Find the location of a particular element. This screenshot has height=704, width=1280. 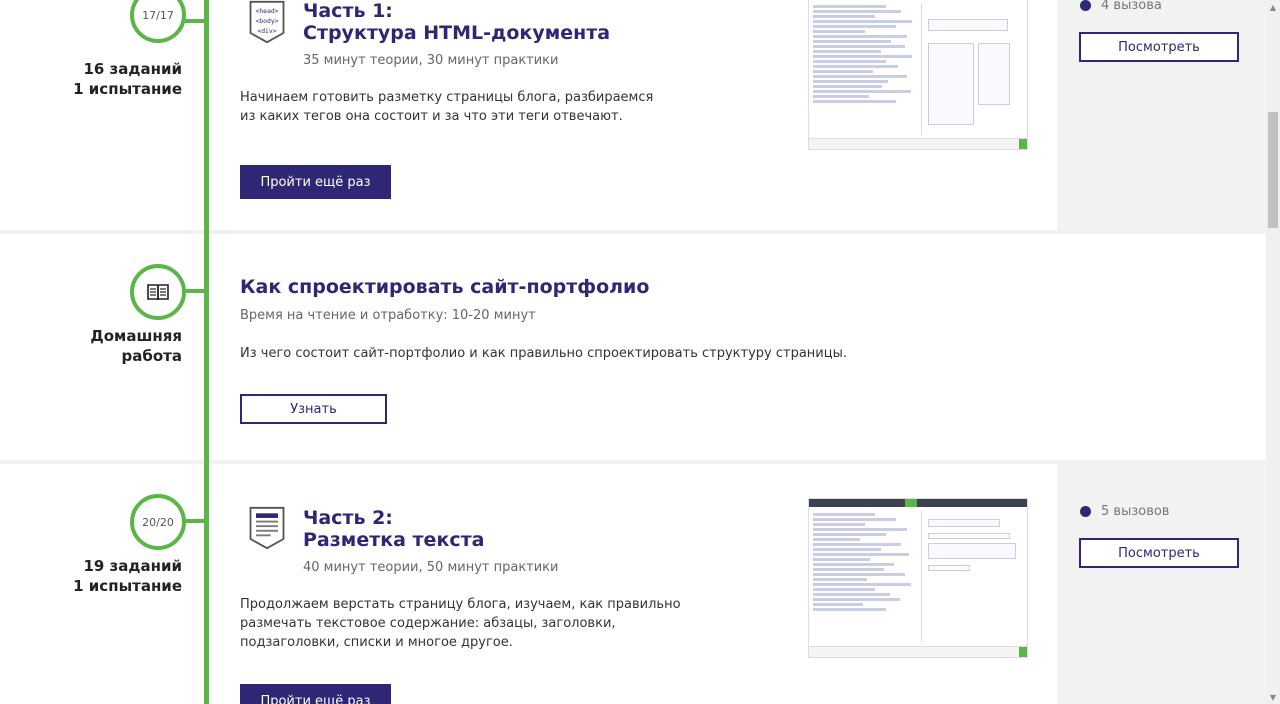

svg-text: <div> is located at coordinates (266, 31).